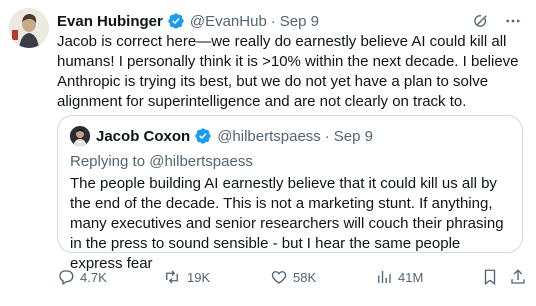 The image size is (536, 306). I want to click on bookmark-button, so click(492, 277).